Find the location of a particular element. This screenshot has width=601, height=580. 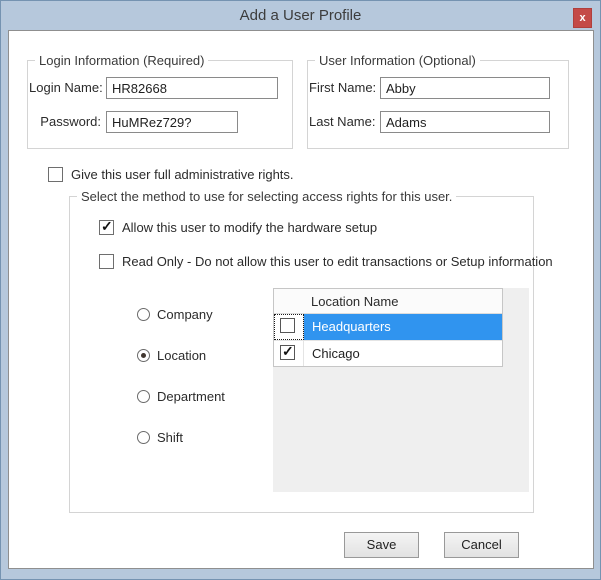

close-icon: x is located at coordinates (582, 18).